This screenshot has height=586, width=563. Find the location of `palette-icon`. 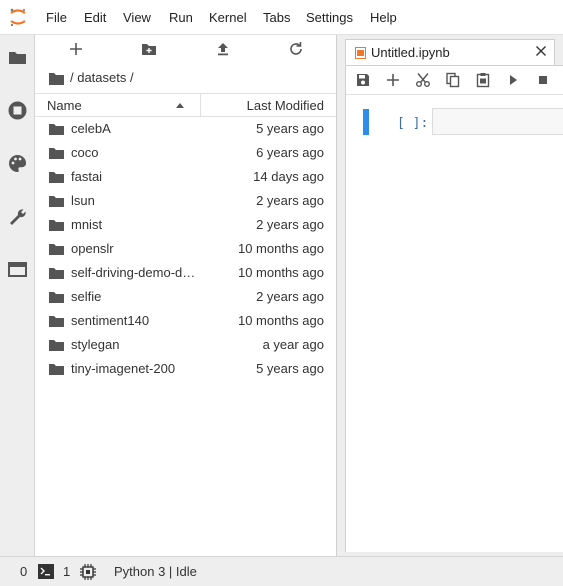

palette-icon is located at coordinates (17, 163).